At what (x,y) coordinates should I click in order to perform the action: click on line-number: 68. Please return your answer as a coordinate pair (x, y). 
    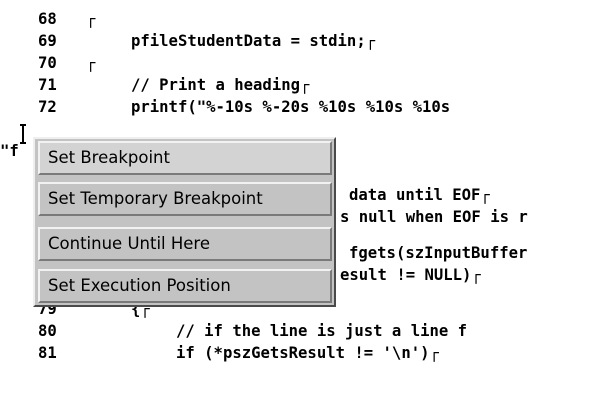
    Looking at the image, I should click on (47, 19).